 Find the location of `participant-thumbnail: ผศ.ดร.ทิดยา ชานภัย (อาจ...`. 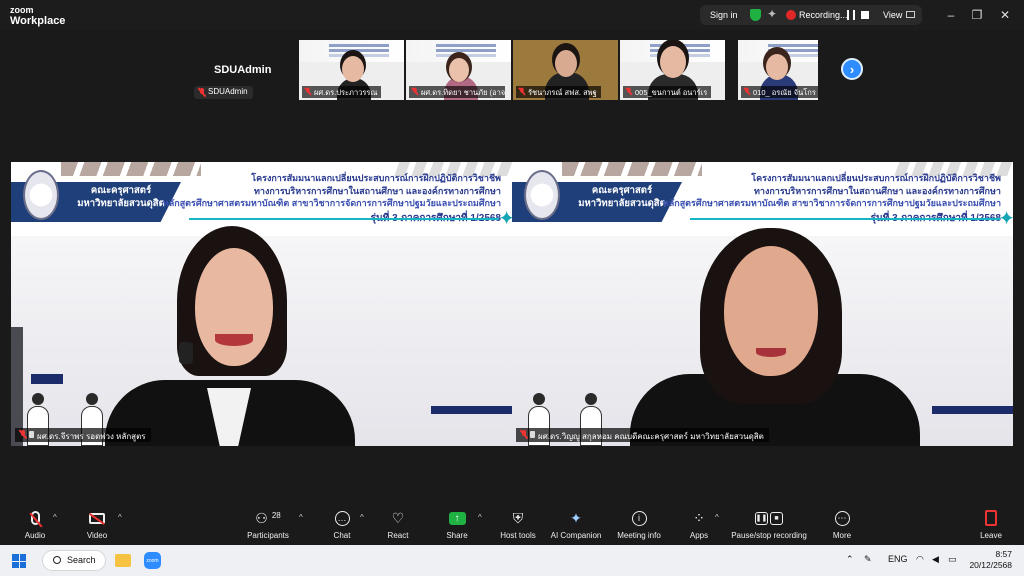

participant-thumbnail: ผศ.ดร.ทิดยา ชานภัย (อาจ... is located at coordinates (458, 70).